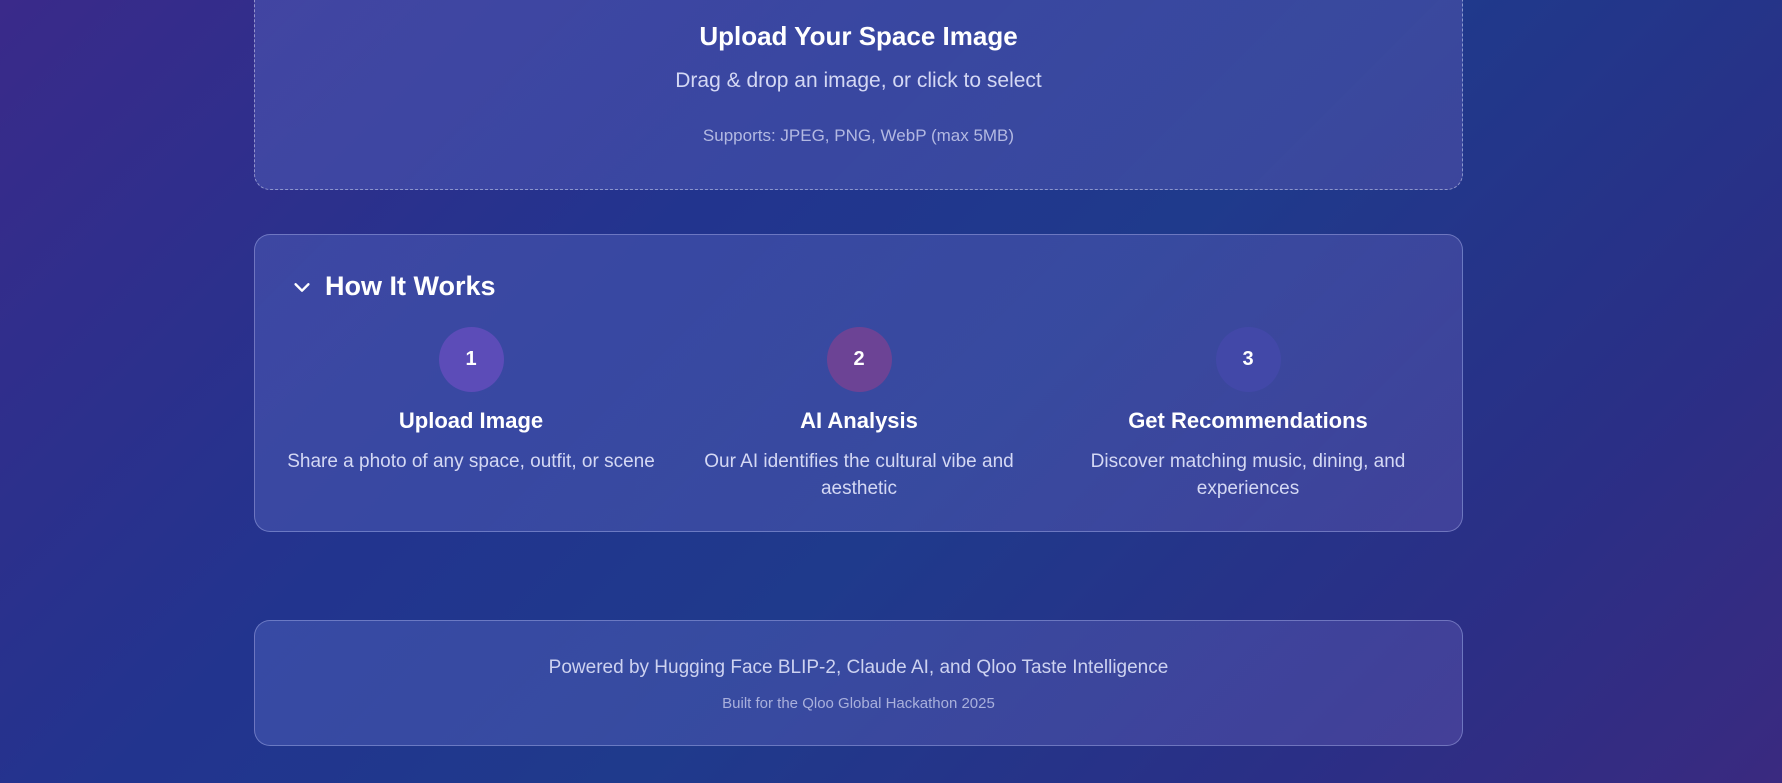  I want to click on upload-subtitle: Drag & drop an image, or click to select, so click(858, 80).